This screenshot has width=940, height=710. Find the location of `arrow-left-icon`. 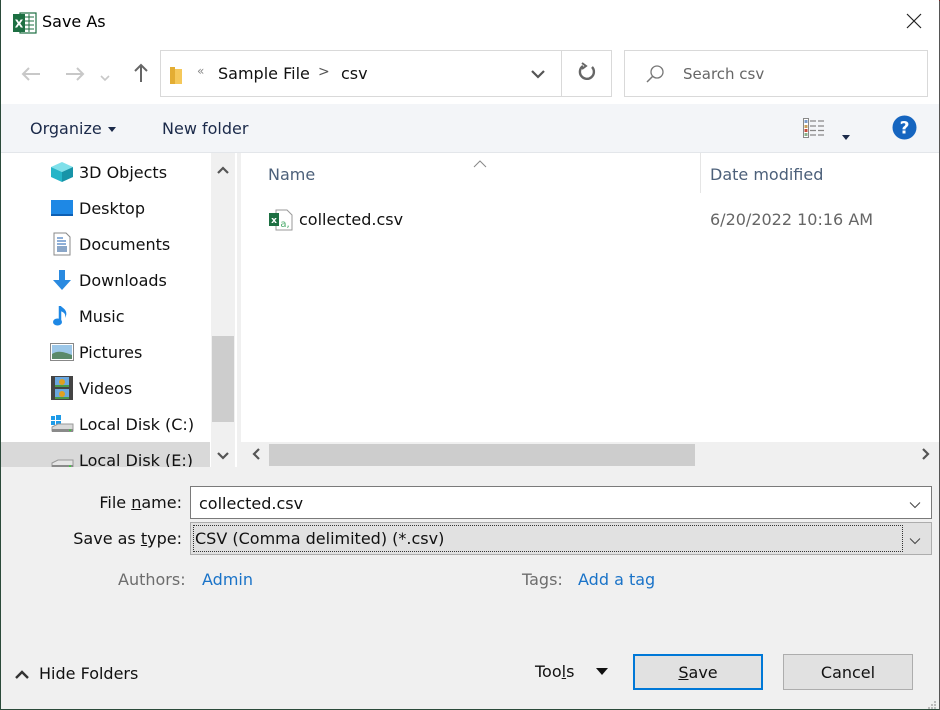

arrow-left-icon is located at coordinates (31, 75).